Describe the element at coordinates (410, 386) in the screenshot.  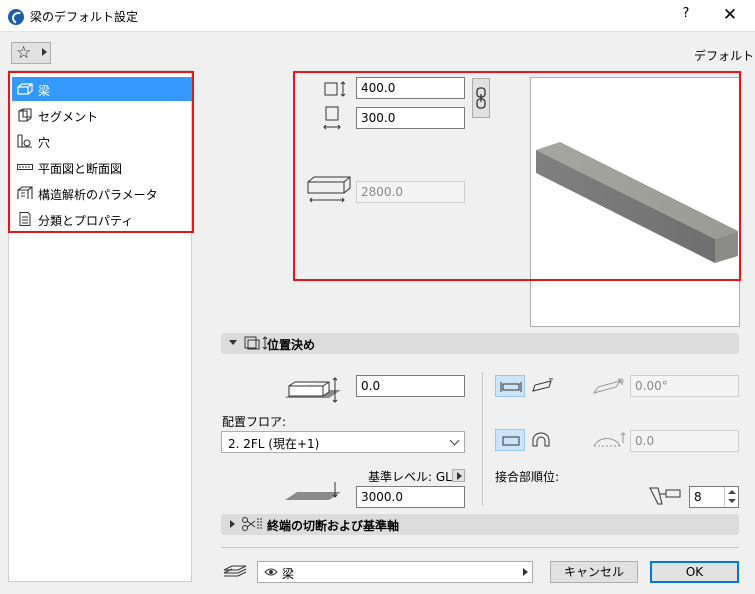
I see `offset-input: 0.0` at that location.